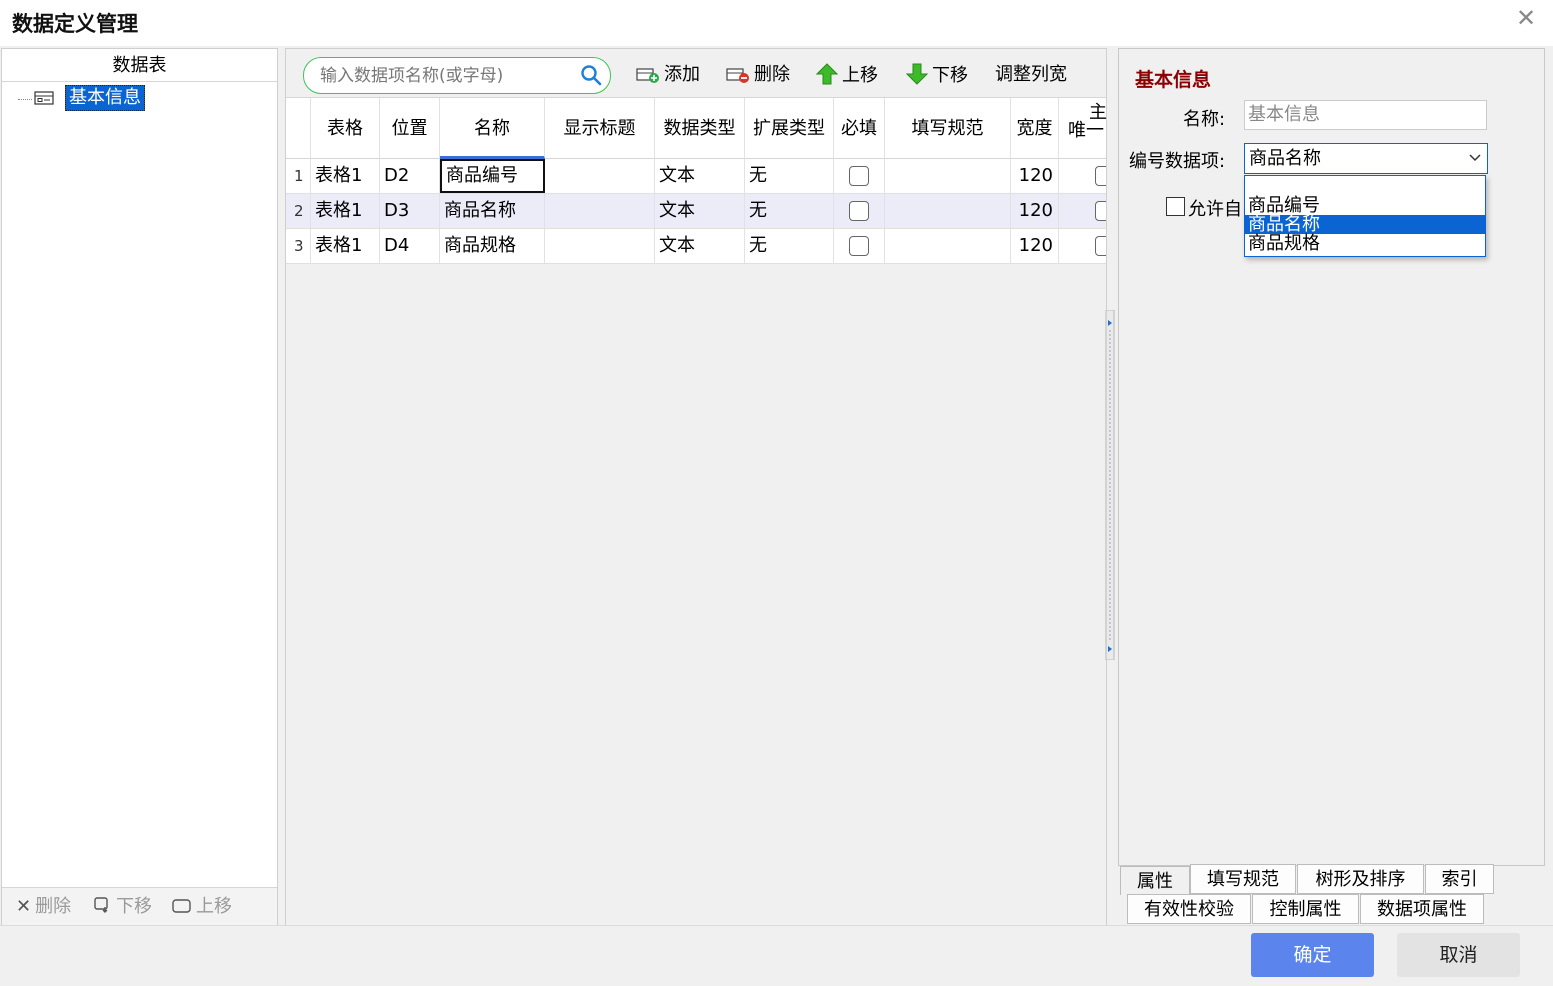 Image resolution: width=1553 pixels, height=986 pixels. Describe the element at coordinates (772, 74) in the screenshot. I see `delete-label: 删除` at that location.